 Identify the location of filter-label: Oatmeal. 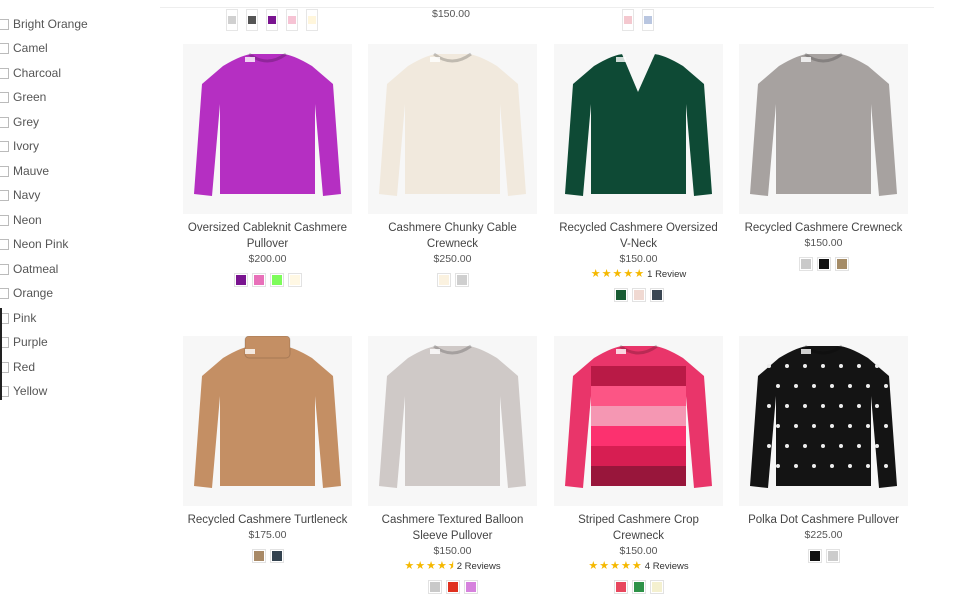
(36, 269).